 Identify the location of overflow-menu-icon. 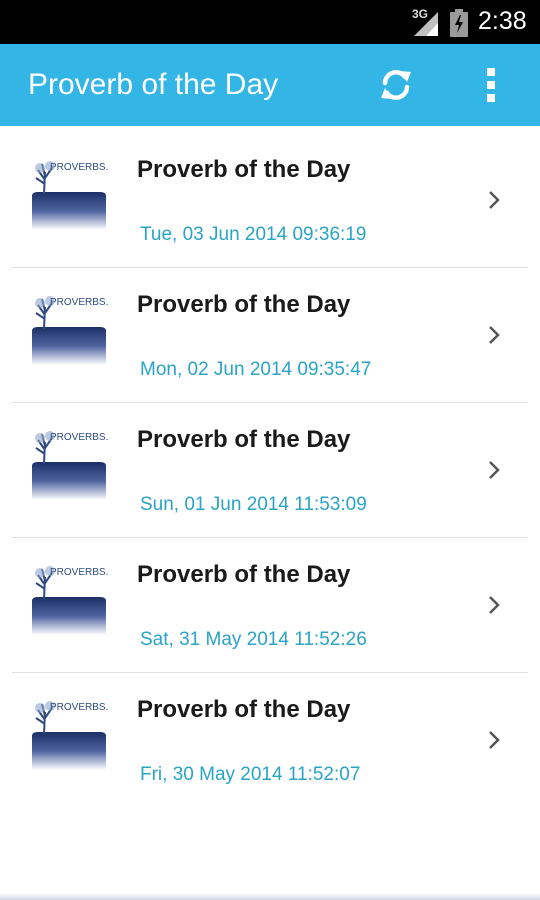
(491, 85).